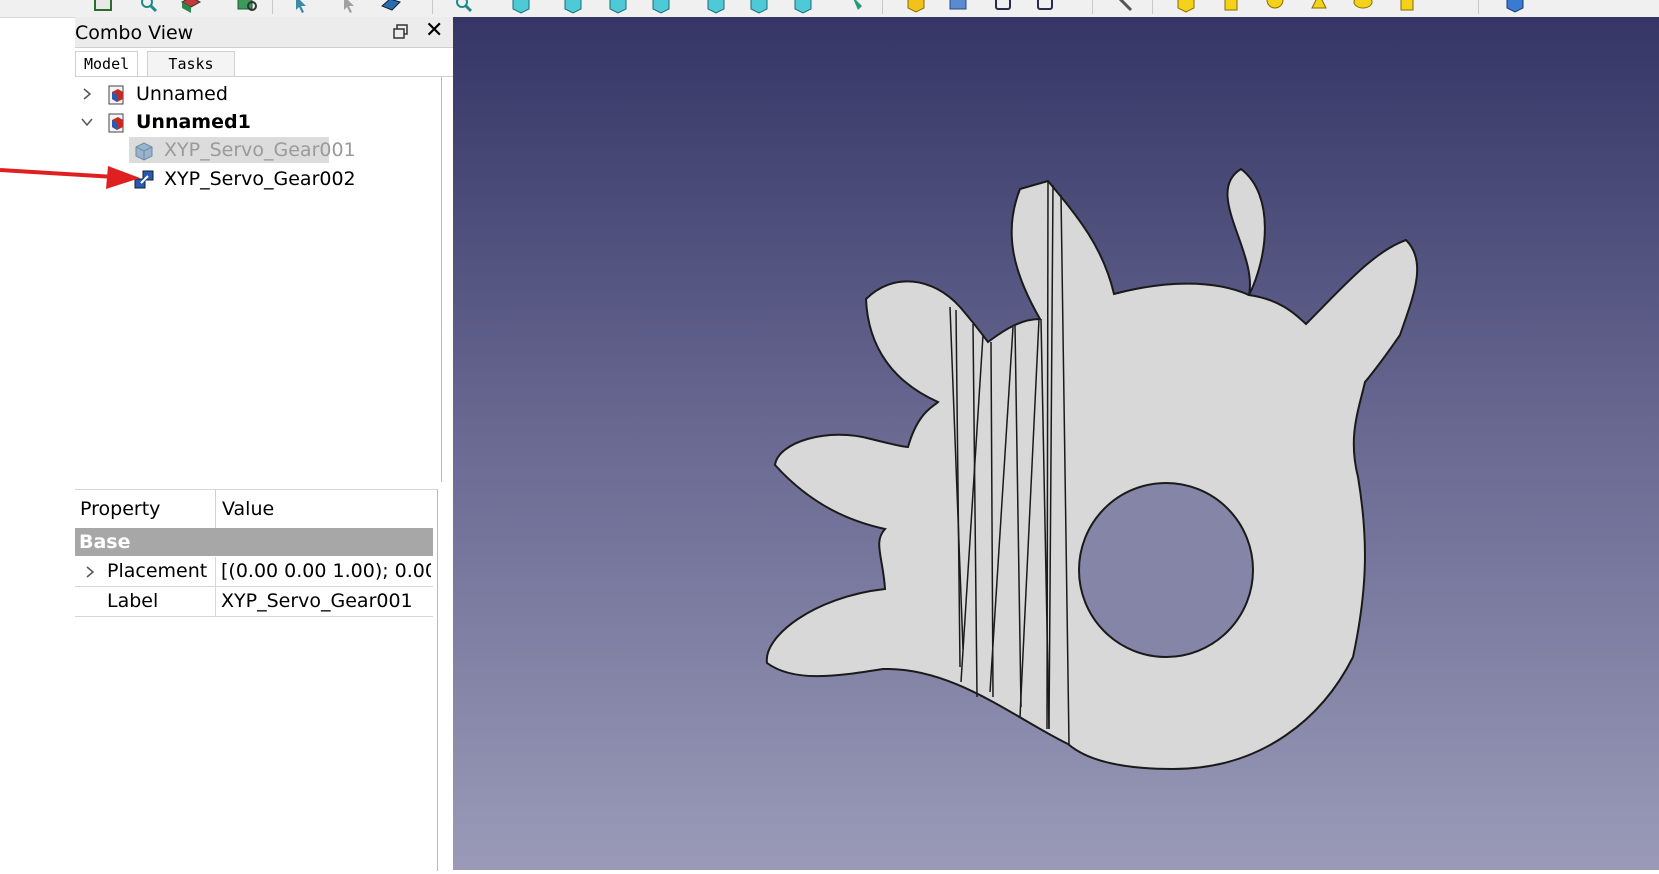  Describe the element at coordinates (87, 122) in the screenshot. I see `chevron-down-icon` at that location.